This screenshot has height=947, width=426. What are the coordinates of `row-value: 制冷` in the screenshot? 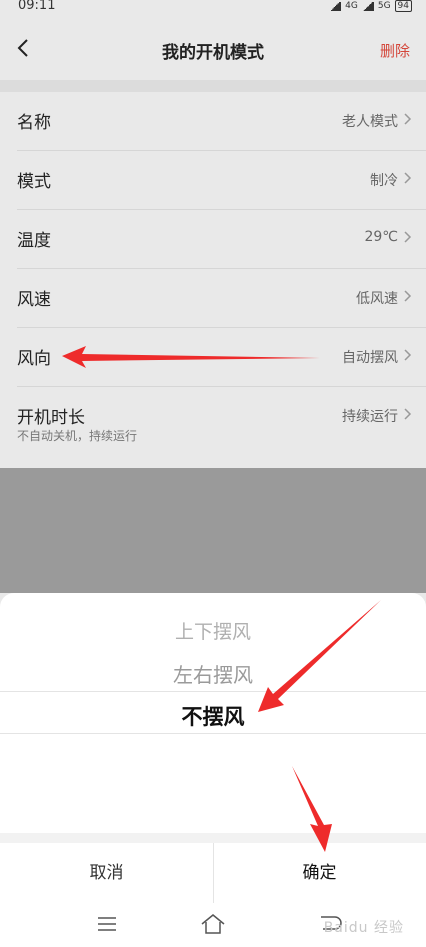 It's located at (384, 181).